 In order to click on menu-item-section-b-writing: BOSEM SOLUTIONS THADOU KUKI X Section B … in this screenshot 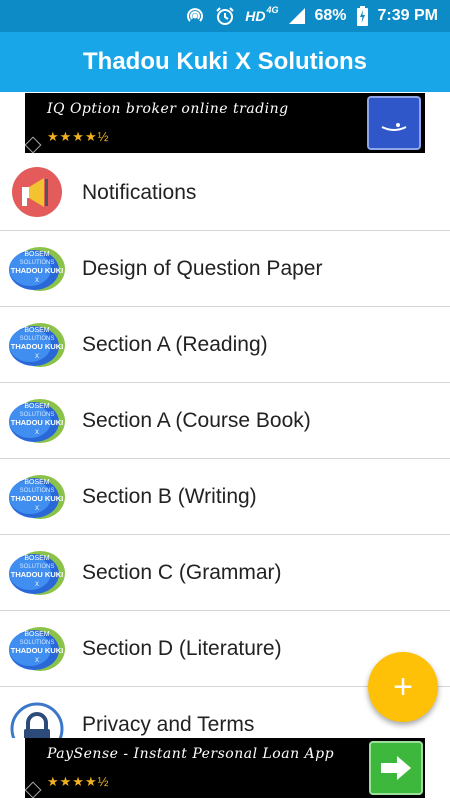, I will do `click(225, 497)`.